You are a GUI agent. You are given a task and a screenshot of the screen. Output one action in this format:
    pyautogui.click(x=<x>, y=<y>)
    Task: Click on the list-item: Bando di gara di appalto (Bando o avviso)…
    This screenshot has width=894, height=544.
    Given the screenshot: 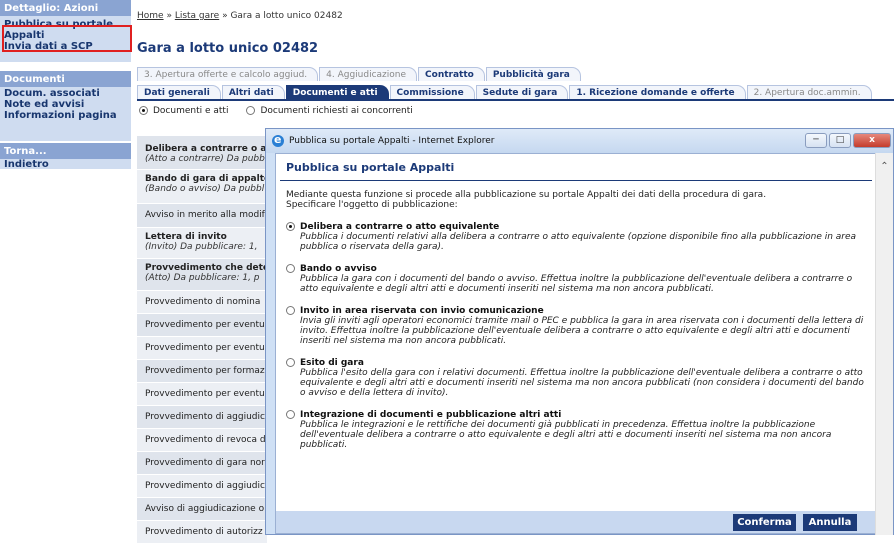 What is the action you would take?
    pyautogui.click(x=202, y=187)
    